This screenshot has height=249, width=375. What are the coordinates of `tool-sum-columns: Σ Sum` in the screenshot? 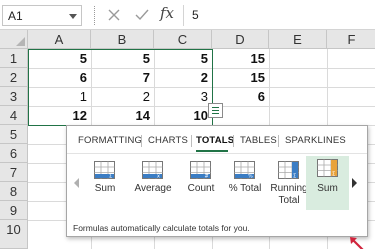 It's located at (327, 183).